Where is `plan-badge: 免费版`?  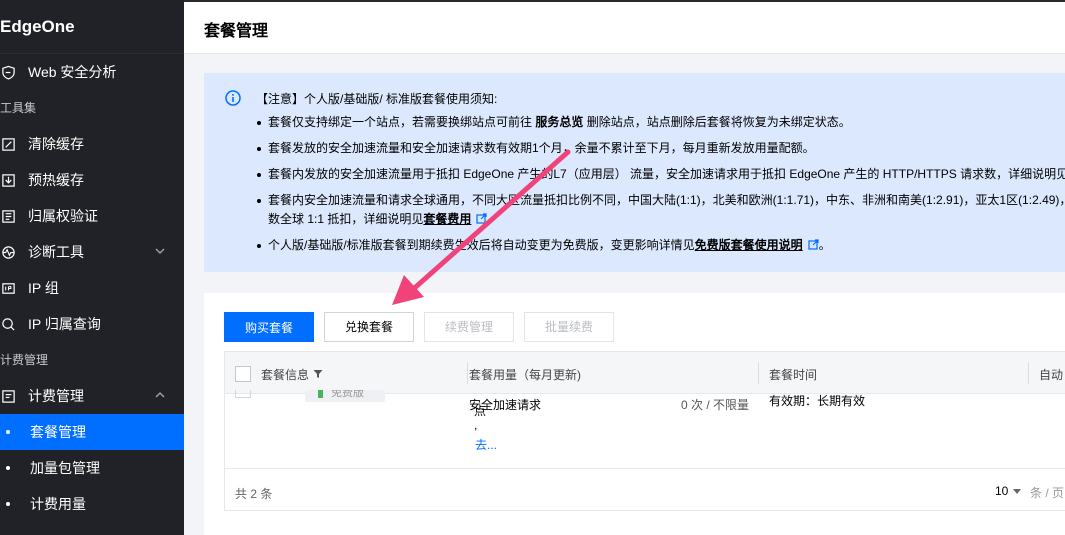
plan-badge: 免费版 is located at coordinates (345, 396).